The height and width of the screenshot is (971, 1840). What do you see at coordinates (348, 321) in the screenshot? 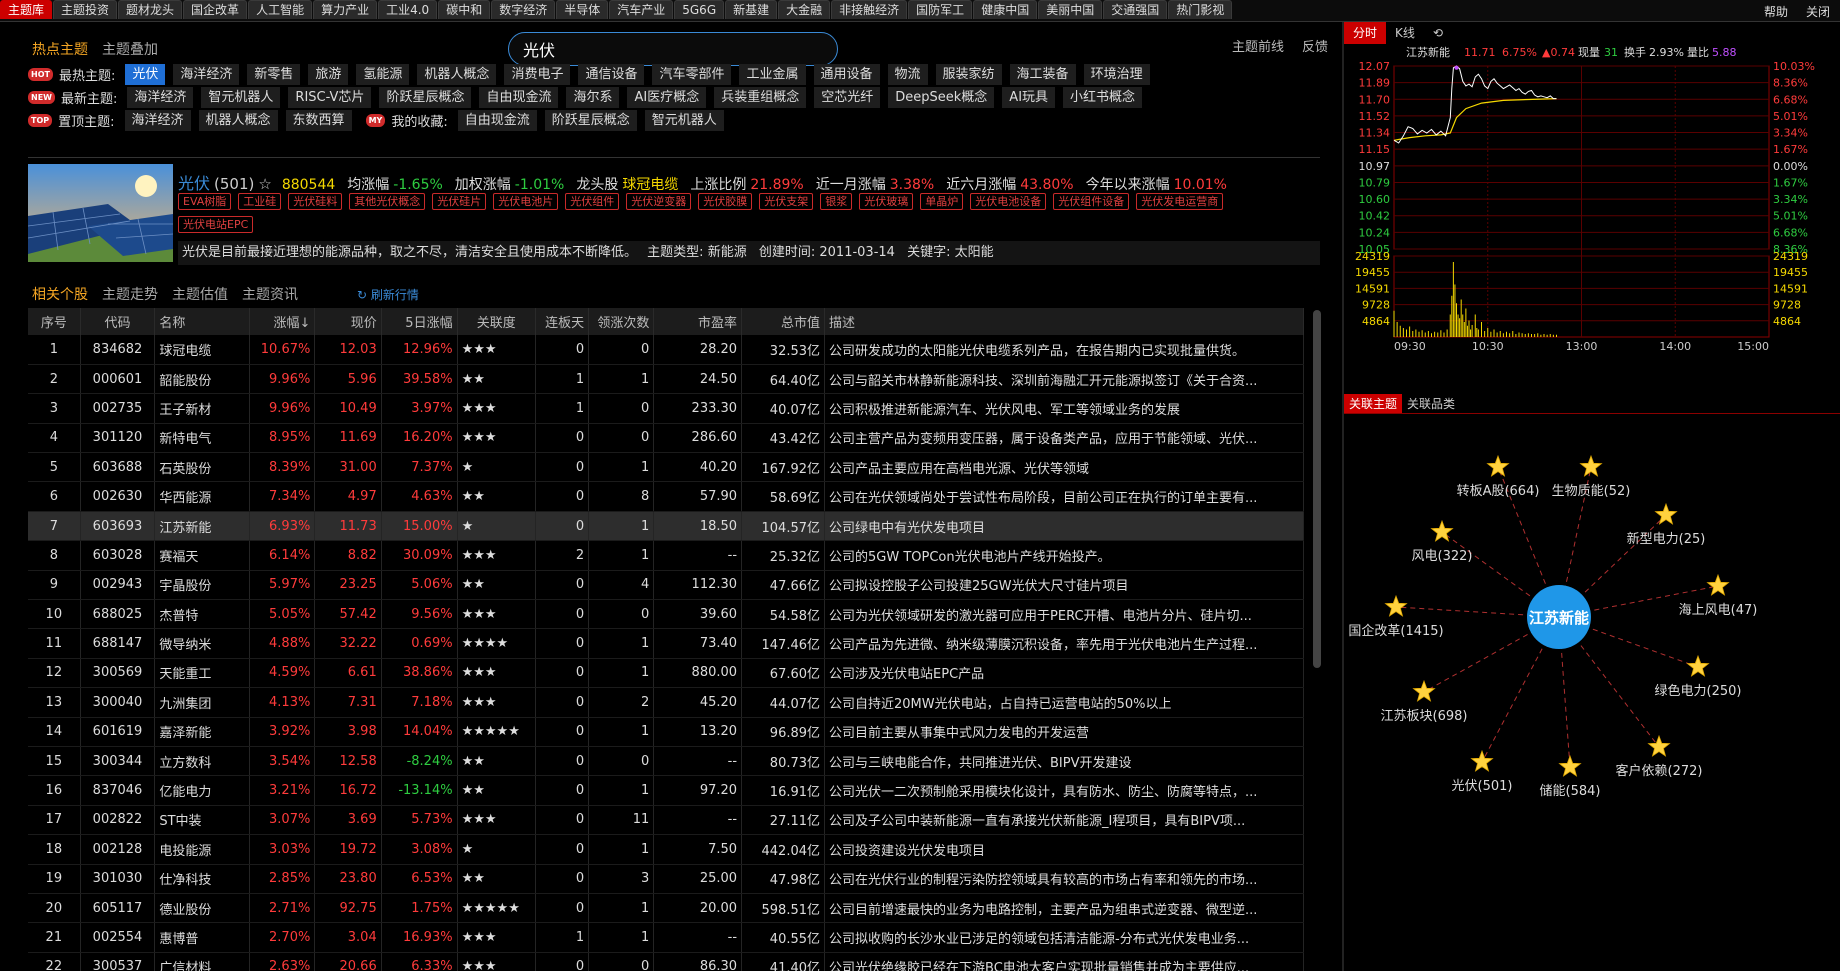
I see `column-header: 现价` at bounding box center [348, 321].